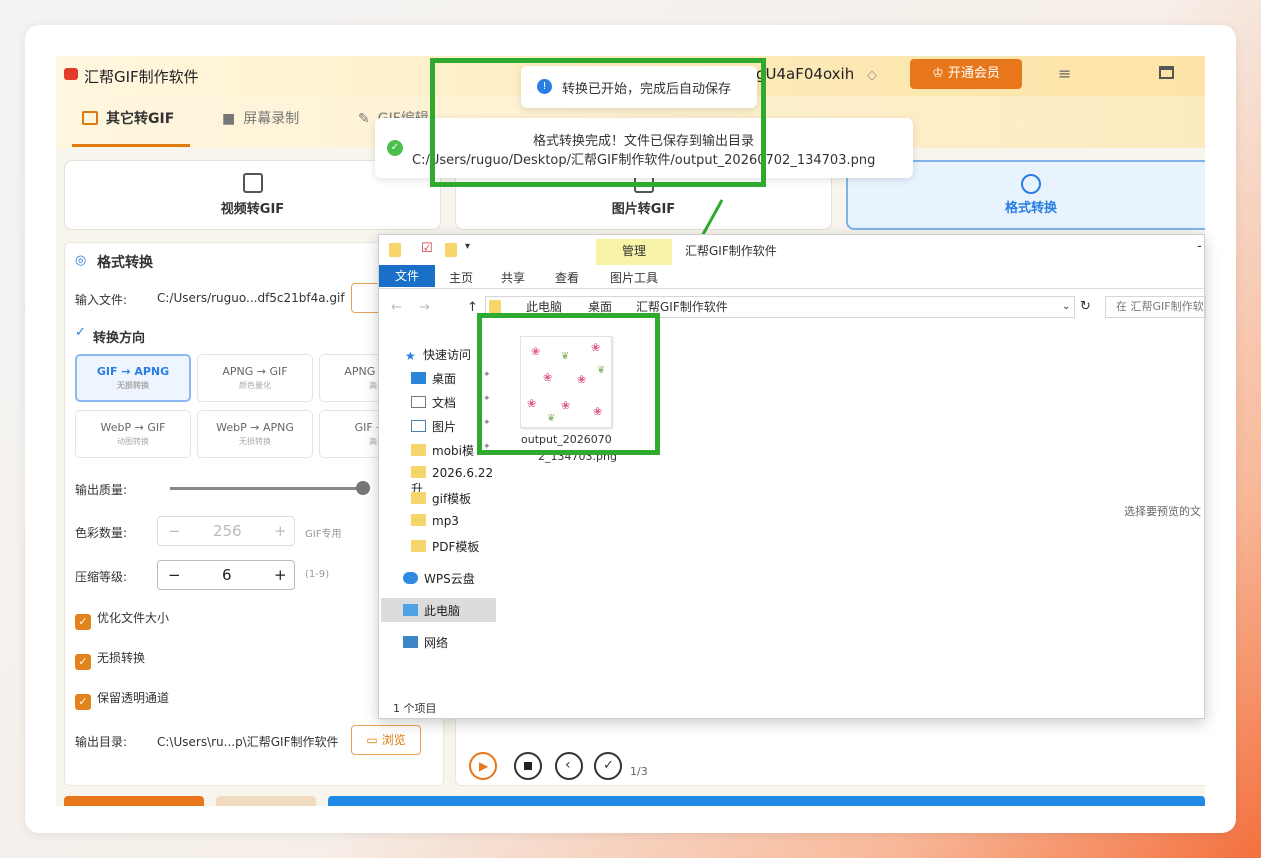 The image size is (1261, 858). Describe the element at coordinates (101, 533) in the screenshot. I see `colors-label: 色彩数量:` at that location.